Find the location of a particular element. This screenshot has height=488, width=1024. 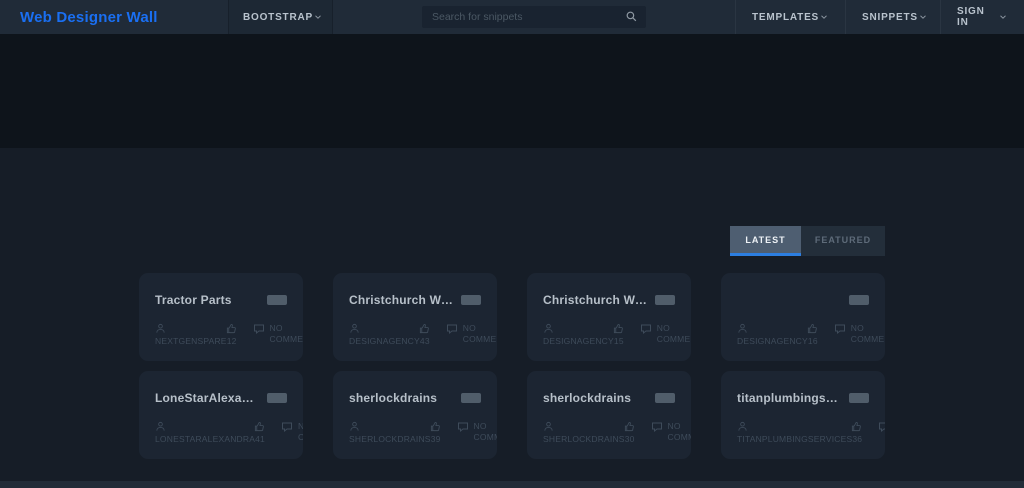

nav-item-label: TEMPLATES is located at coordinates (786, 17).